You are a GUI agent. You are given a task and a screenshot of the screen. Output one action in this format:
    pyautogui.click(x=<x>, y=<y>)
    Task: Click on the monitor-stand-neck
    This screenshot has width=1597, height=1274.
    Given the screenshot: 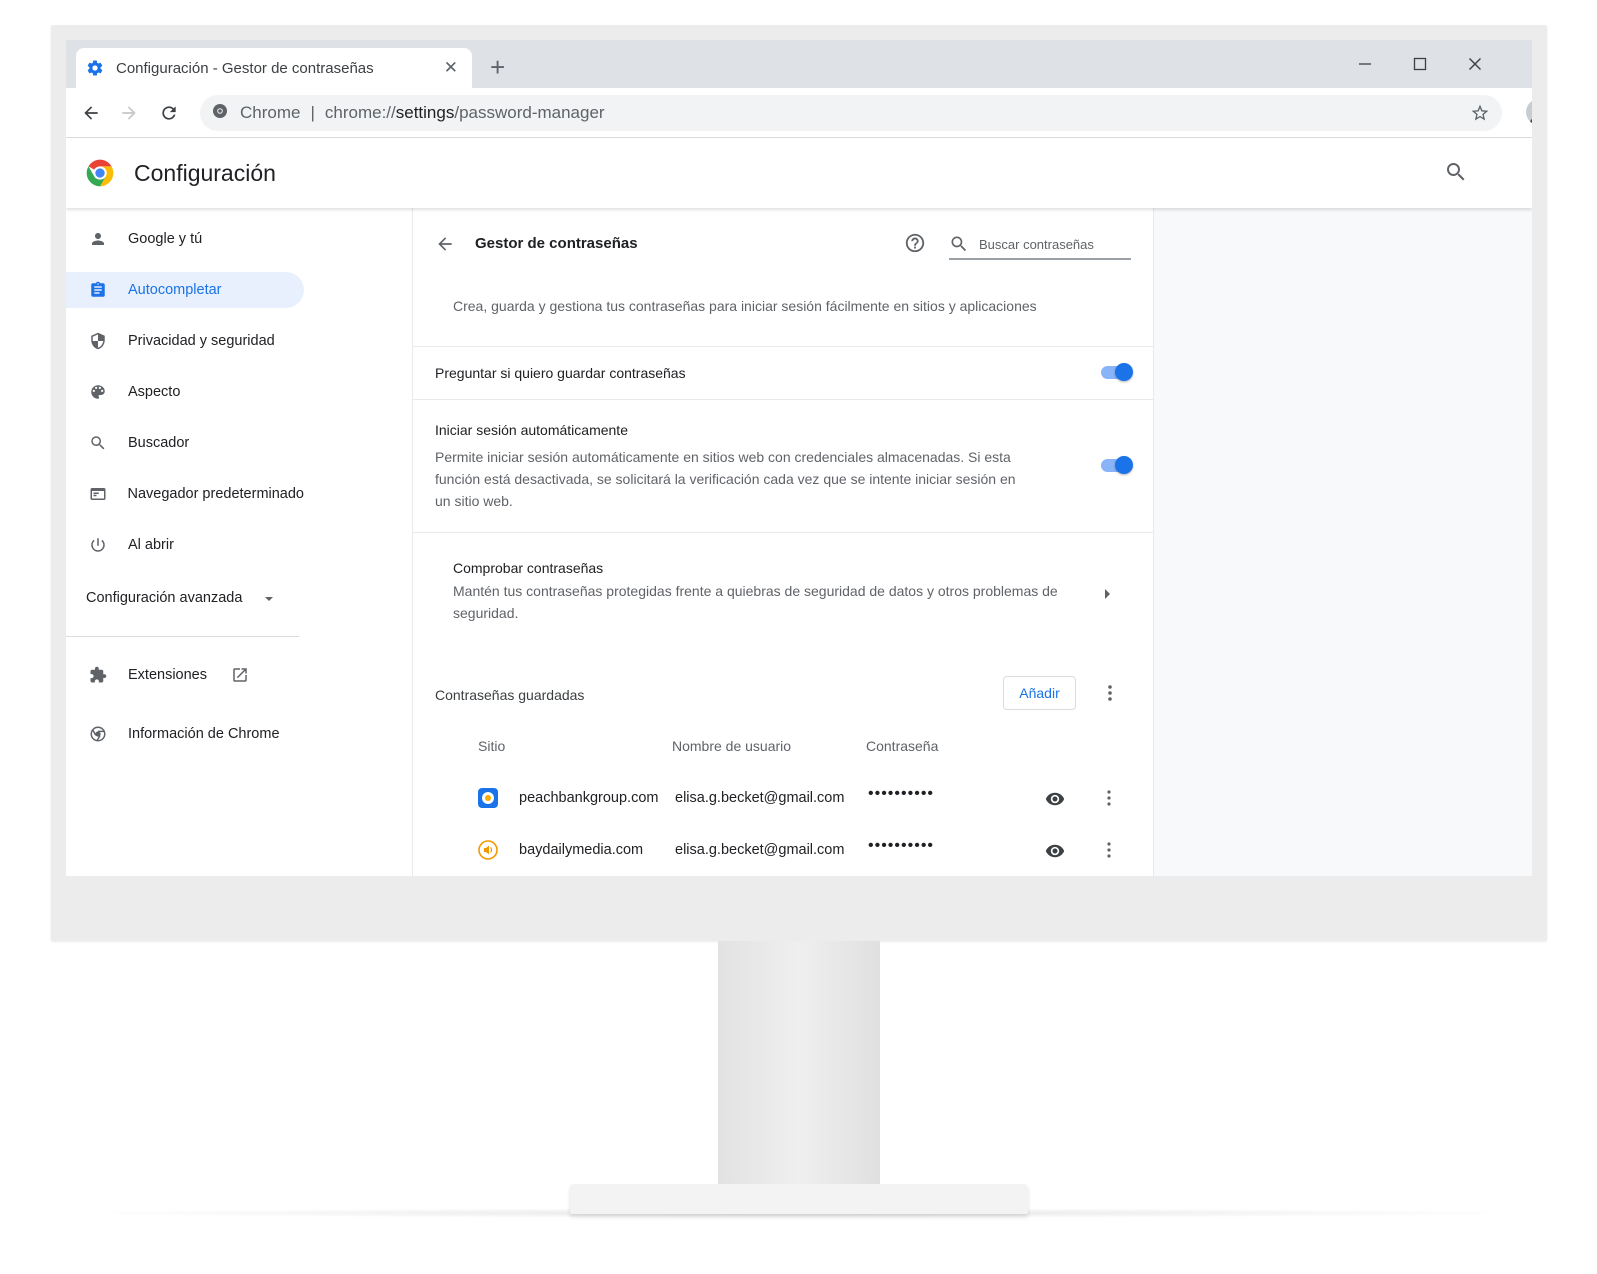 What is the action you would take?
    pyautogui.click(x=799, y=1062)
    